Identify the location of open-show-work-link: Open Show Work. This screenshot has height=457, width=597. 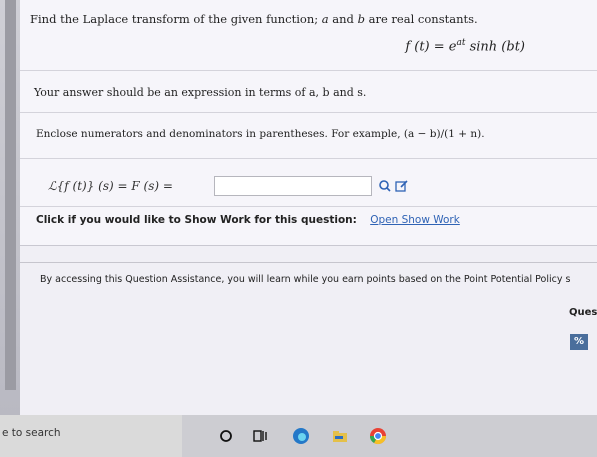
(415, 220).